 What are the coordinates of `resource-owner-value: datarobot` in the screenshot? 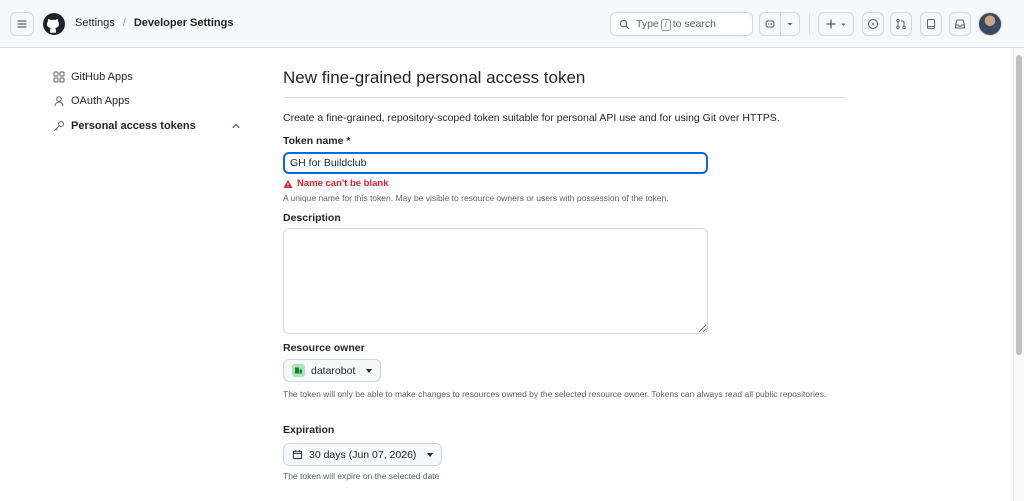 It's located at (333, 370).